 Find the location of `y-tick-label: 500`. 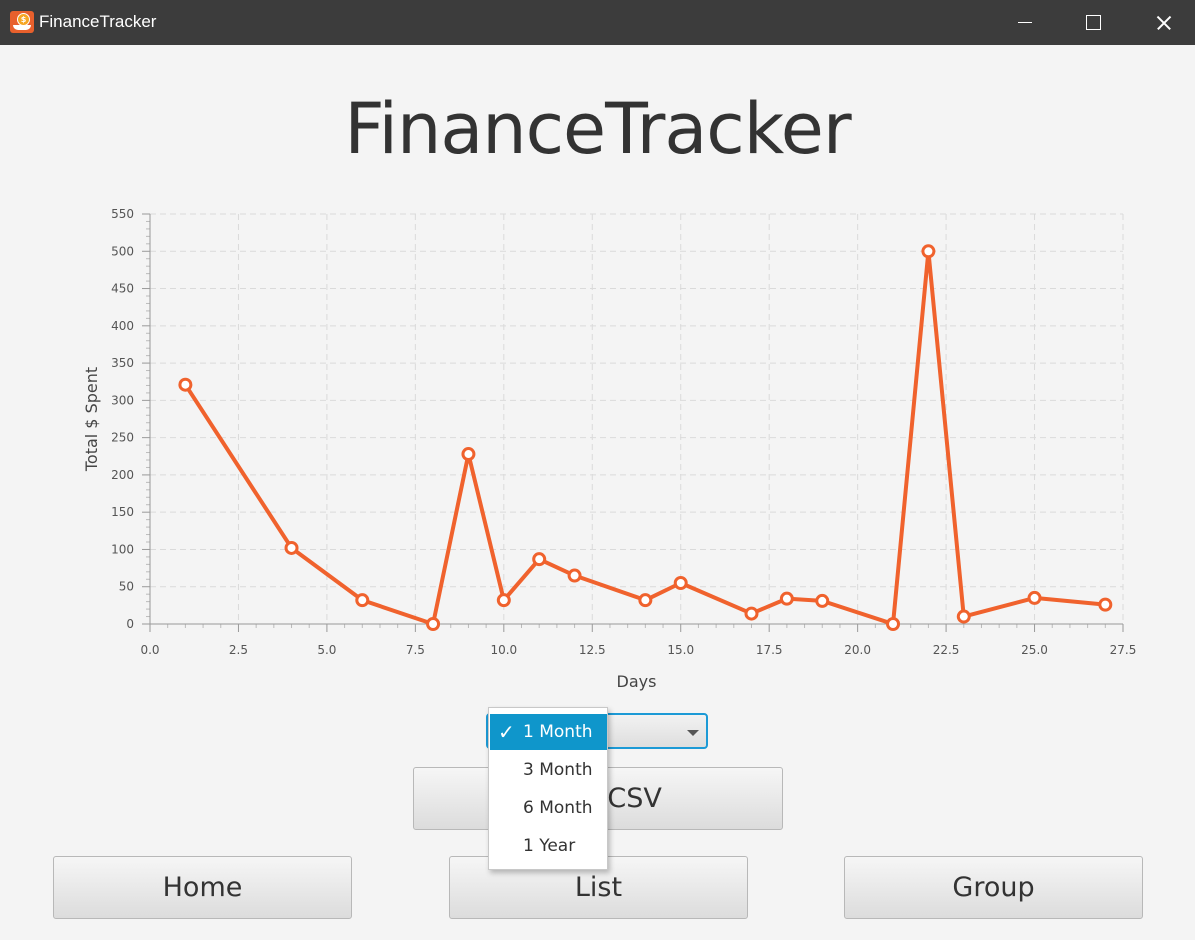

y-tick-label: 500 is located at coordinates (122, 251).